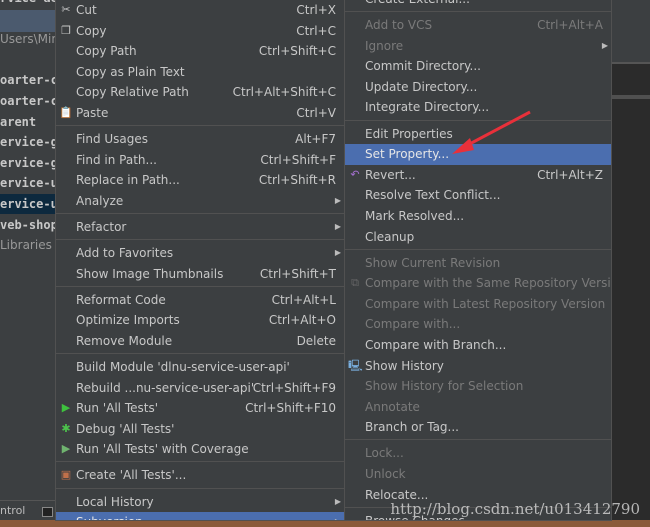  What do you see at coordinates (128, 320) in the screenshot?
I see `menu-item-label: Optimize Imports` at bounding box center [128, 320].